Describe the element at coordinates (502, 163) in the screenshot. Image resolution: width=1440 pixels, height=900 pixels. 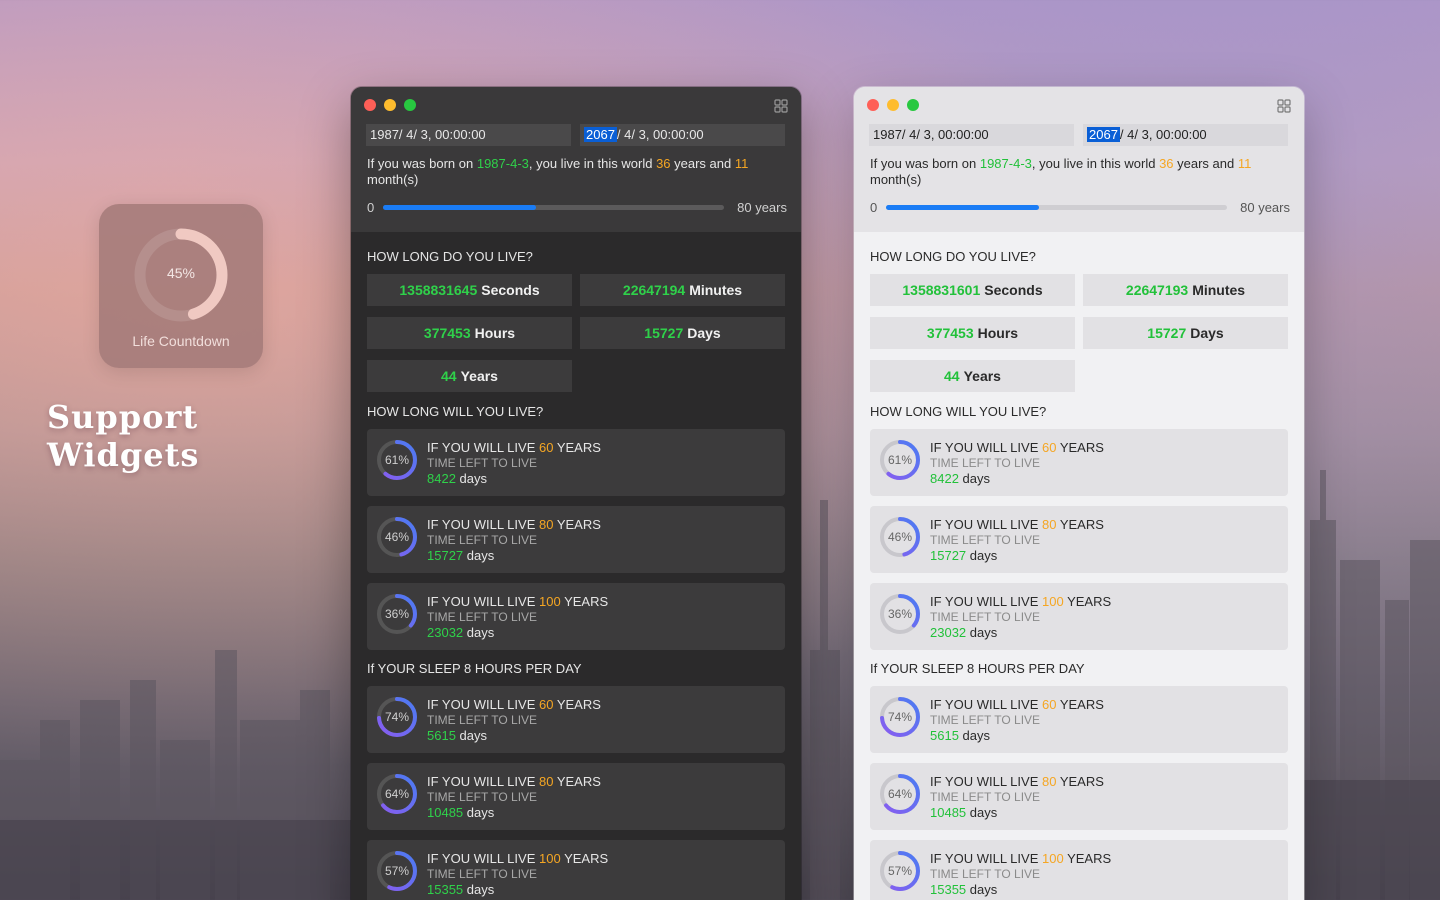
I see `intro-birth-date: 1987-4-3` at that location.